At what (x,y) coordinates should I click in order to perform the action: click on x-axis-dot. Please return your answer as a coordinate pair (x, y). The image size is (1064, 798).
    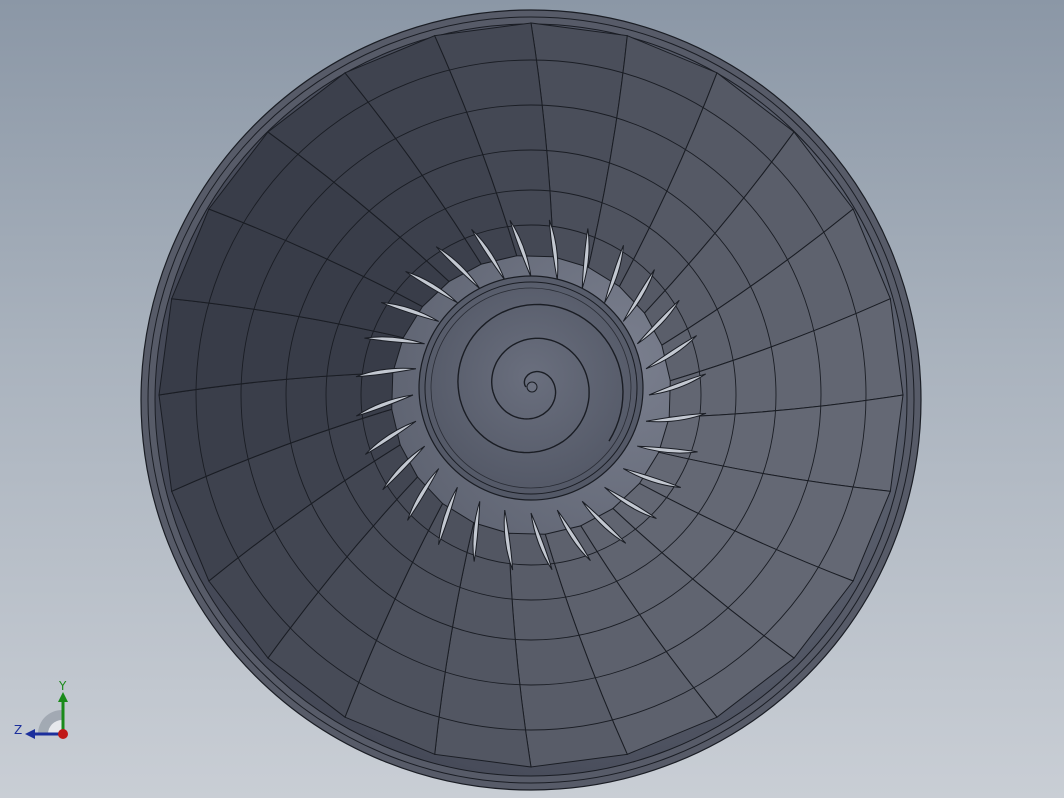
    Looking at the image, I should click on (63, 734).